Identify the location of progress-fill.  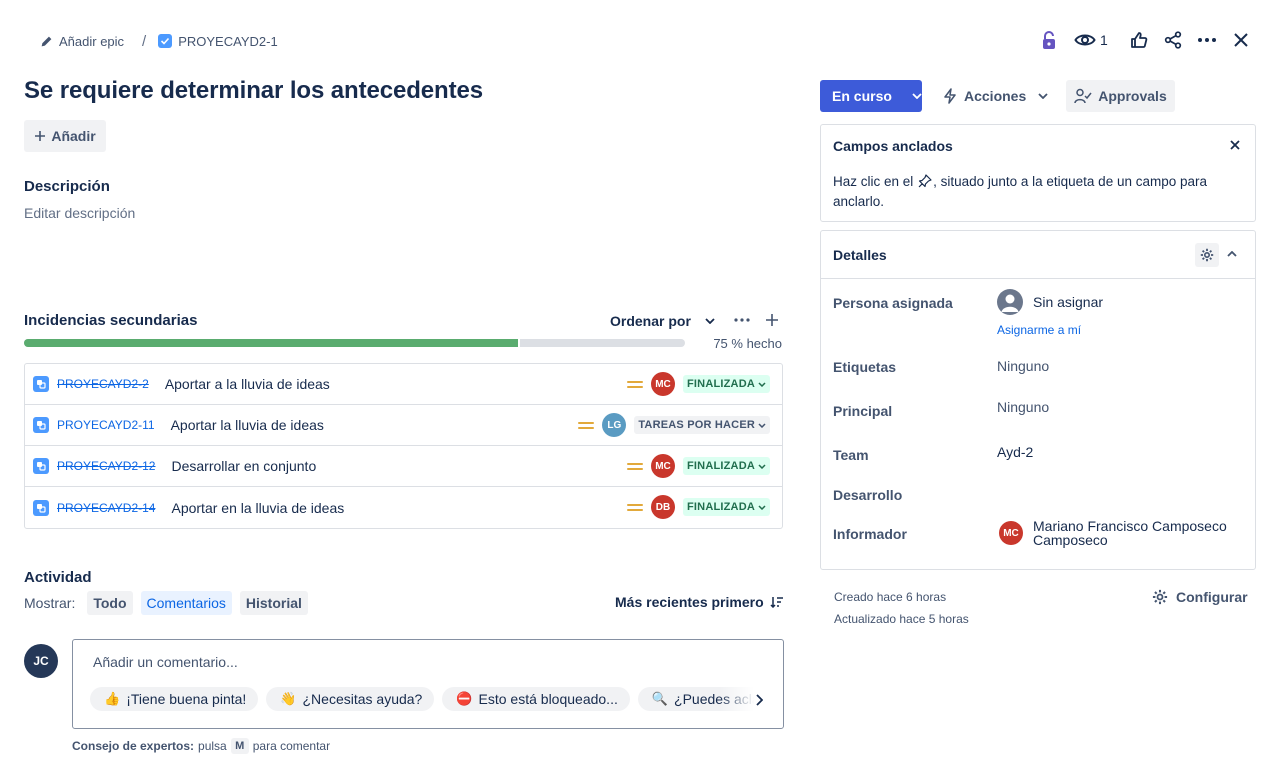
(272, 343).